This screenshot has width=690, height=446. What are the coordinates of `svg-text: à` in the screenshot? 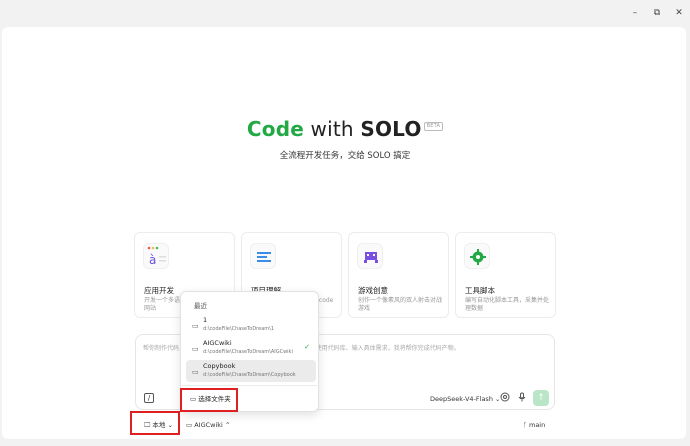 It's located at (152, 260).